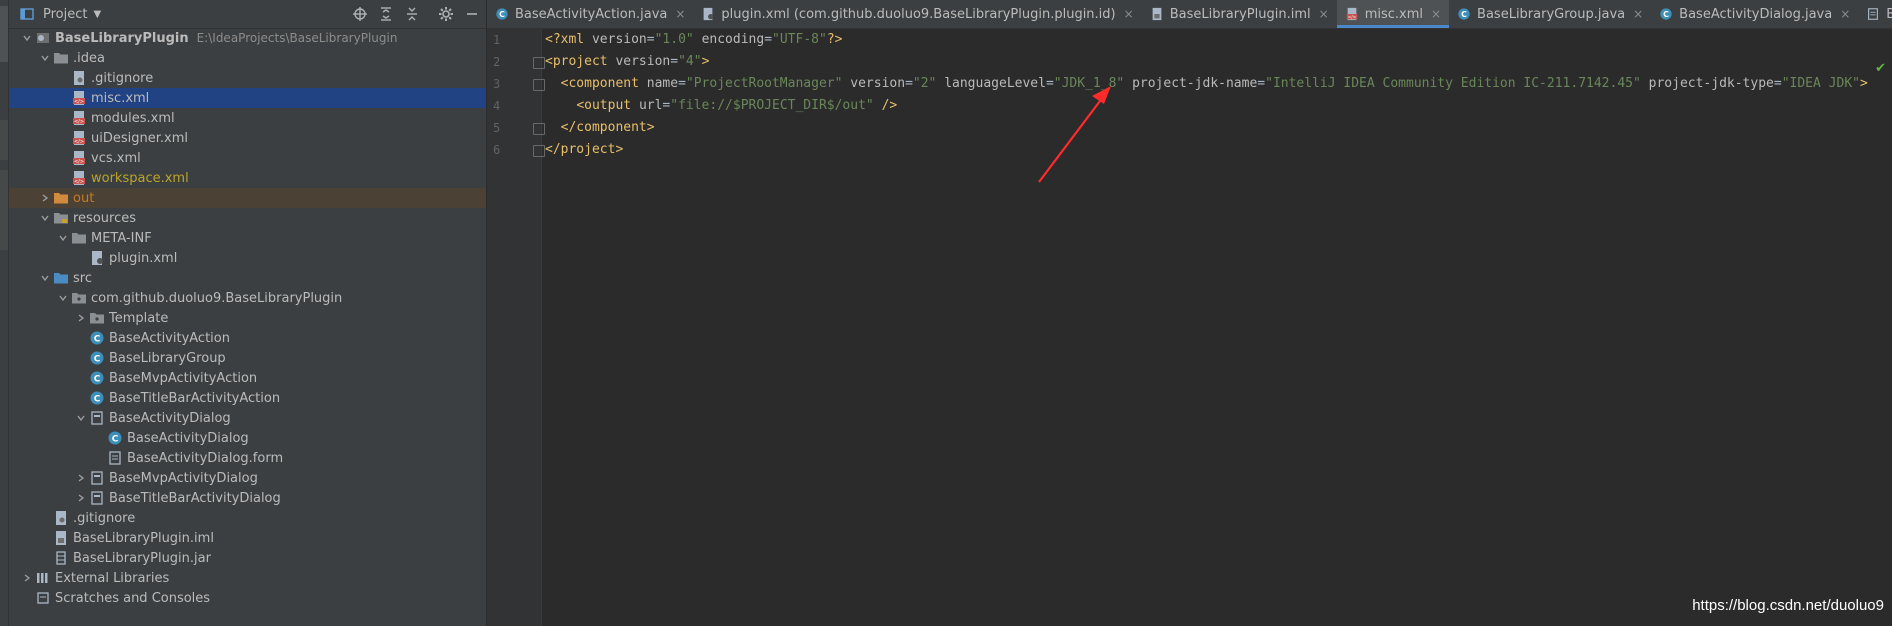 The height and width of the screenshot is (626, 1892). What do you see at coordinates (195, 498) in the screenshot?
I see `tree-item-label: BaseTitleBarActivityDialog` at bounding box center [195, 498].